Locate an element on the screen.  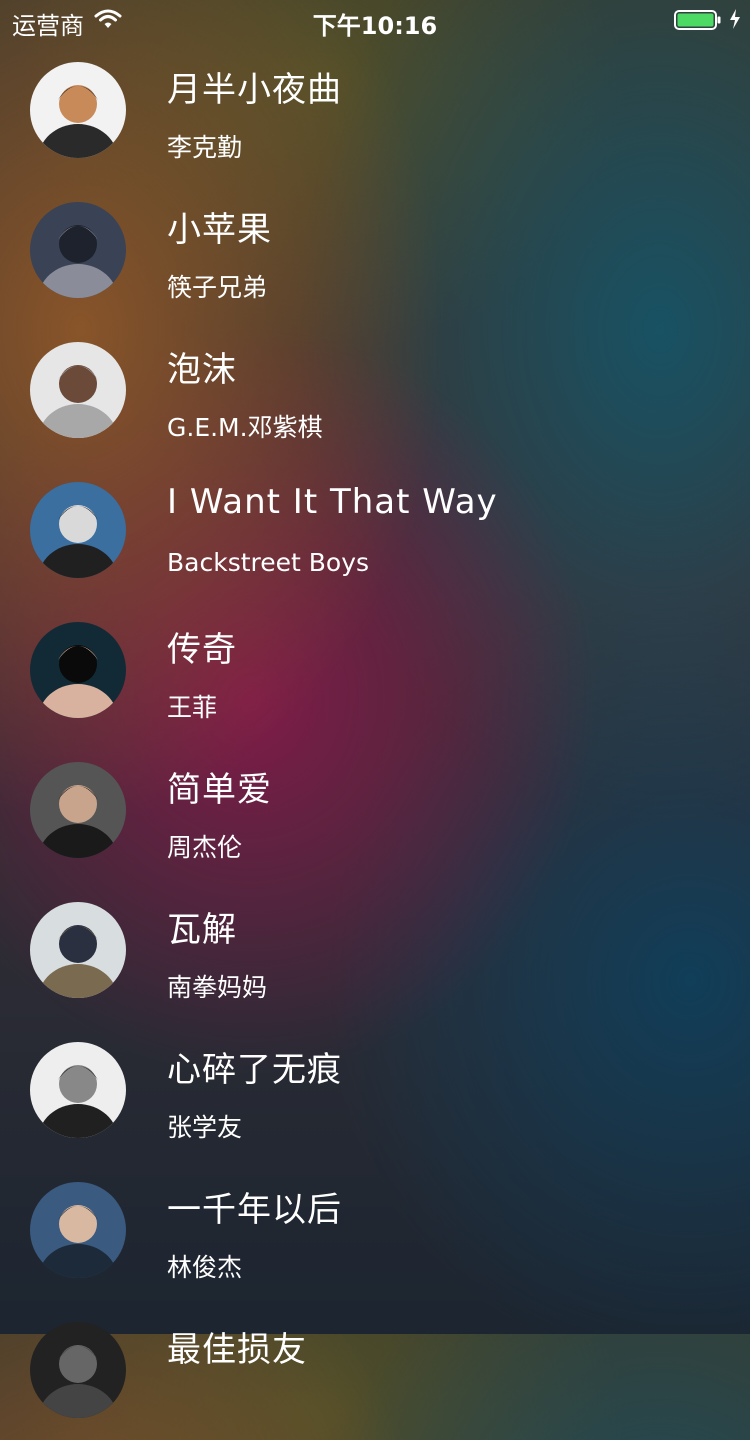
song-artist: Backstreet Boys is located at coordinates (268, 562).